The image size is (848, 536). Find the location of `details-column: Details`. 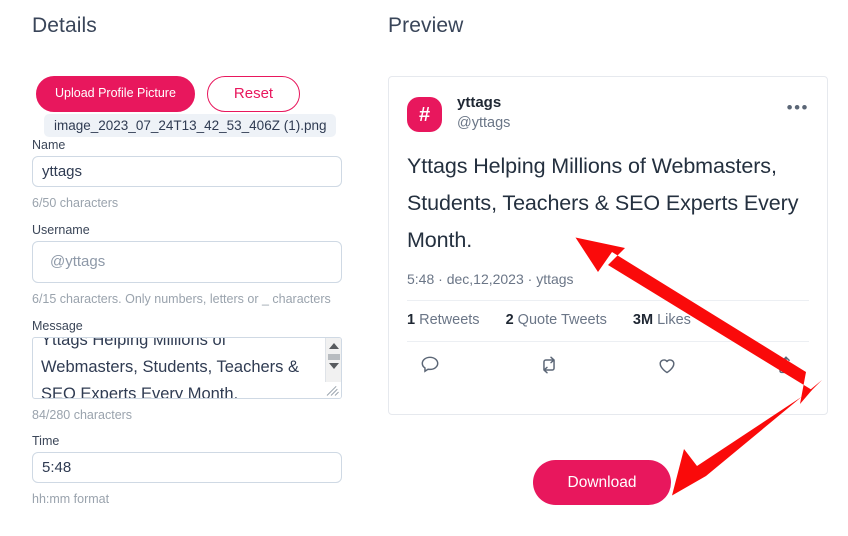

details-column: Details is located at coordinates (197, 19).